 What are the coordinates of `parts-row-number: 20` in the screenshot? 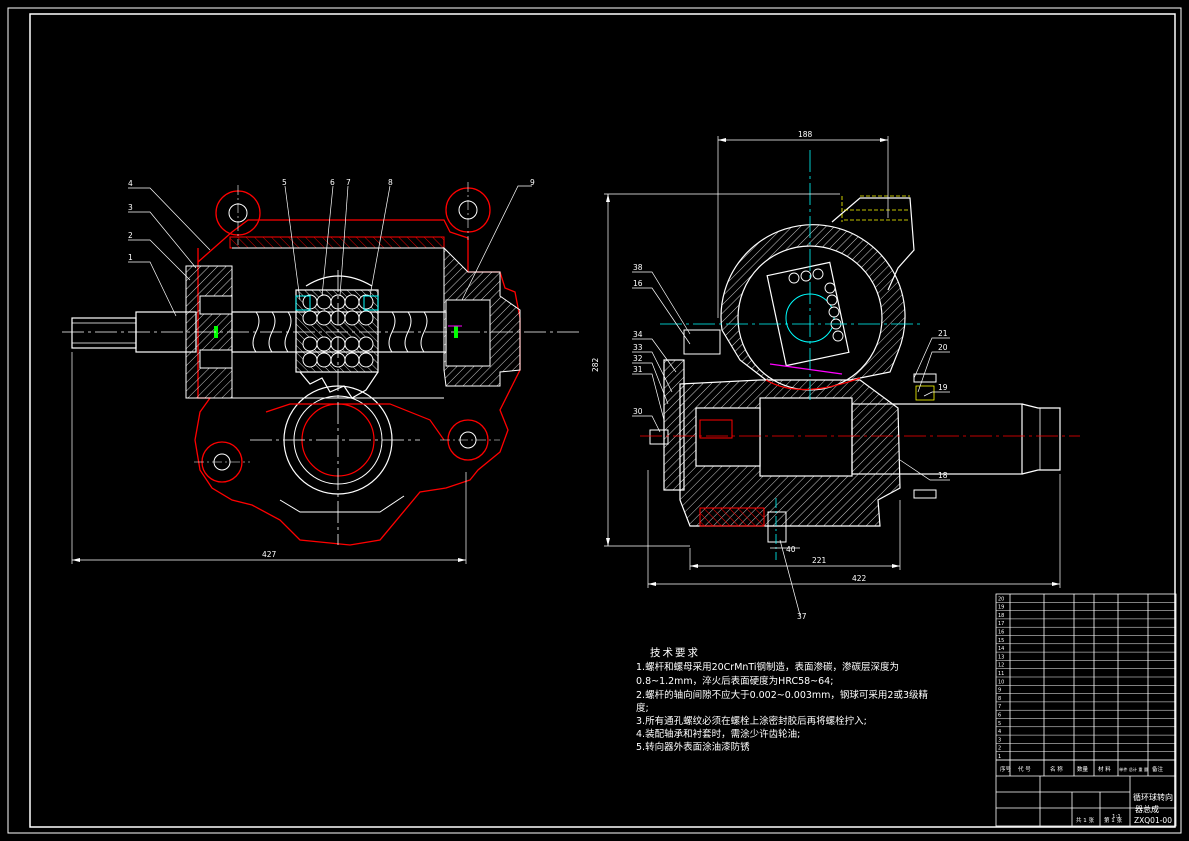 It's located at (1001, 599).